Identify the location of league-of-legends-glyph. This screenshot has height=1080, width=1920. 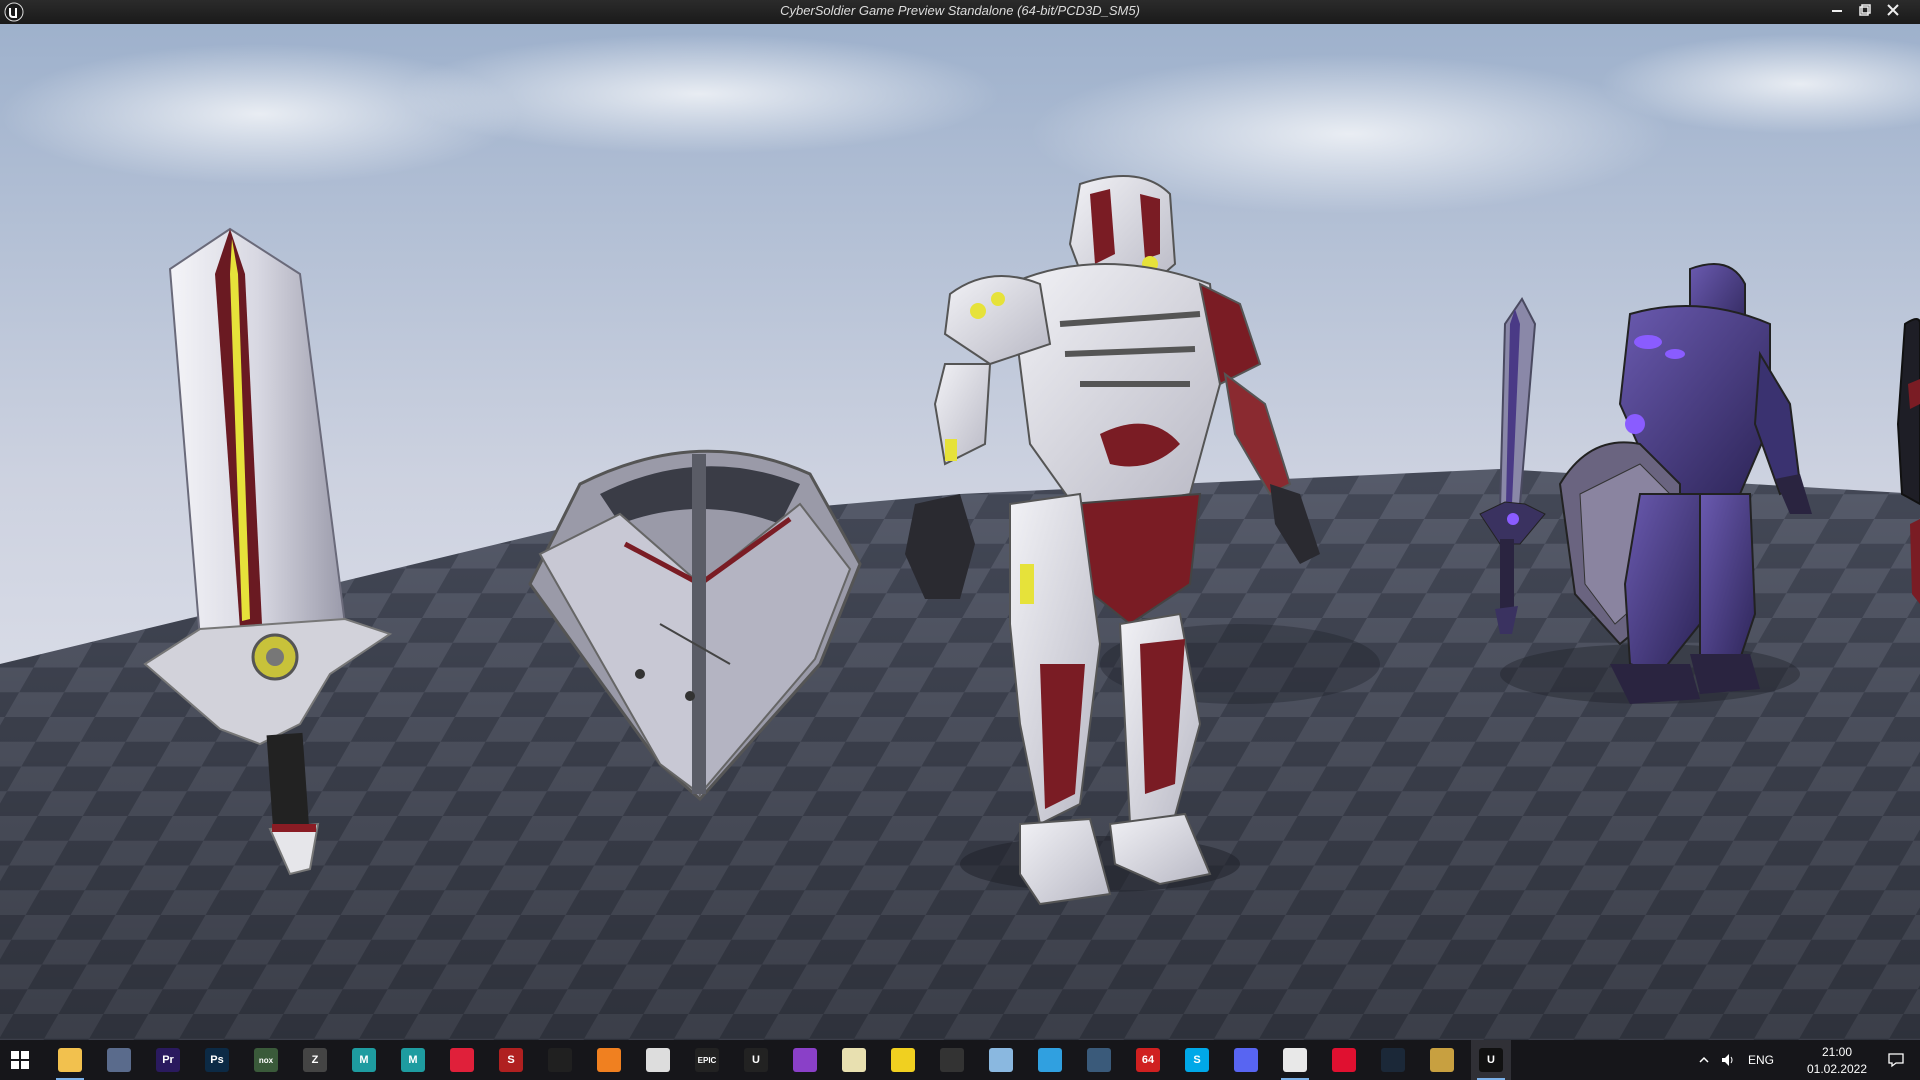
(1442, 1060).